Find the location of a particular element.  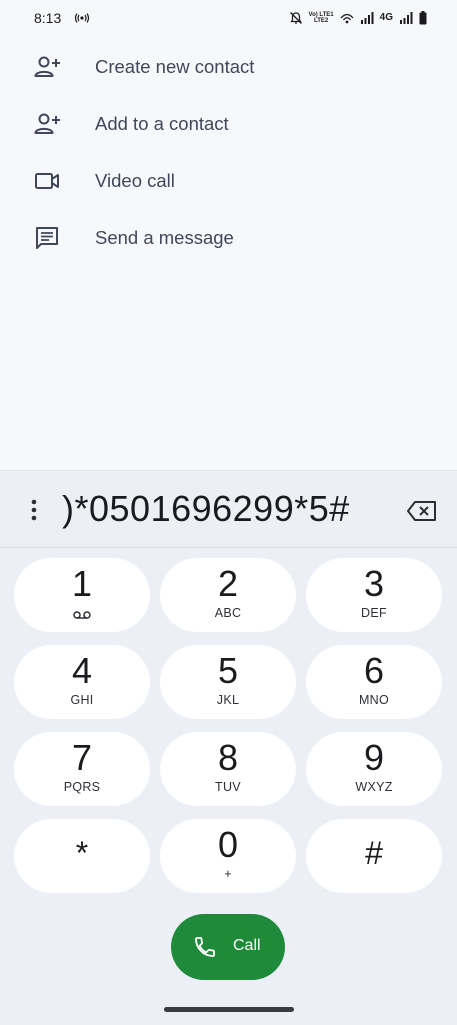

key-digit: 0 is located at coordinates (228, 844).